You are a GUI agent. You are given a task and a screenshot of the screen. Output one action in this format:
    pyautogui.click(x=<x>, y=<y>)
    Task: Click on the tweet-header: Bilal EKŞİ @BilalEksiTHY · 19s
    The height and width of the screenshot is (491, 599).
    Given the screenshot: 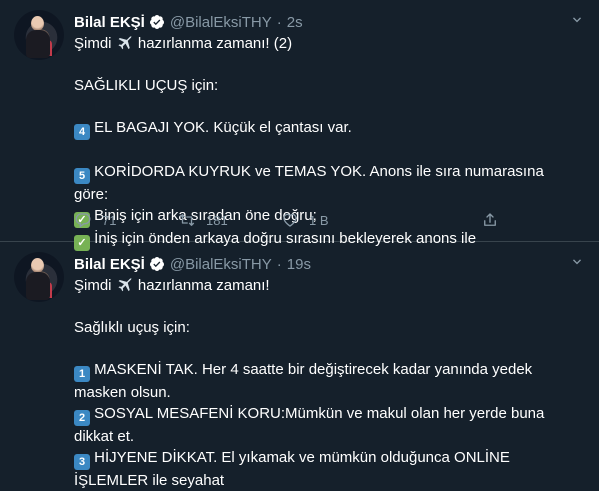 What is the action you would take?
    pyautogui.click(x=192, y=264)
    